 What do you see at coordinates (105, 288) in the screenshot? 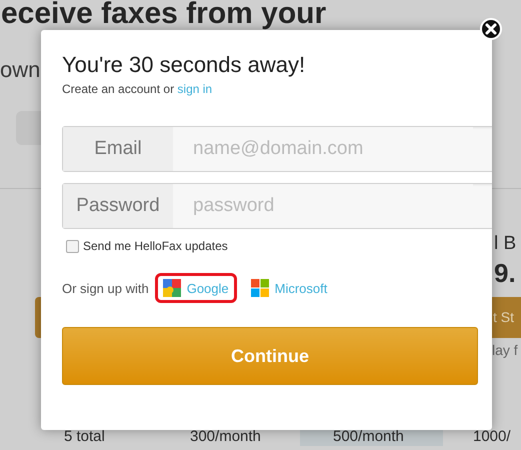
I see `signup-prompt: Or sign up with` at bounding box center [105, 288].